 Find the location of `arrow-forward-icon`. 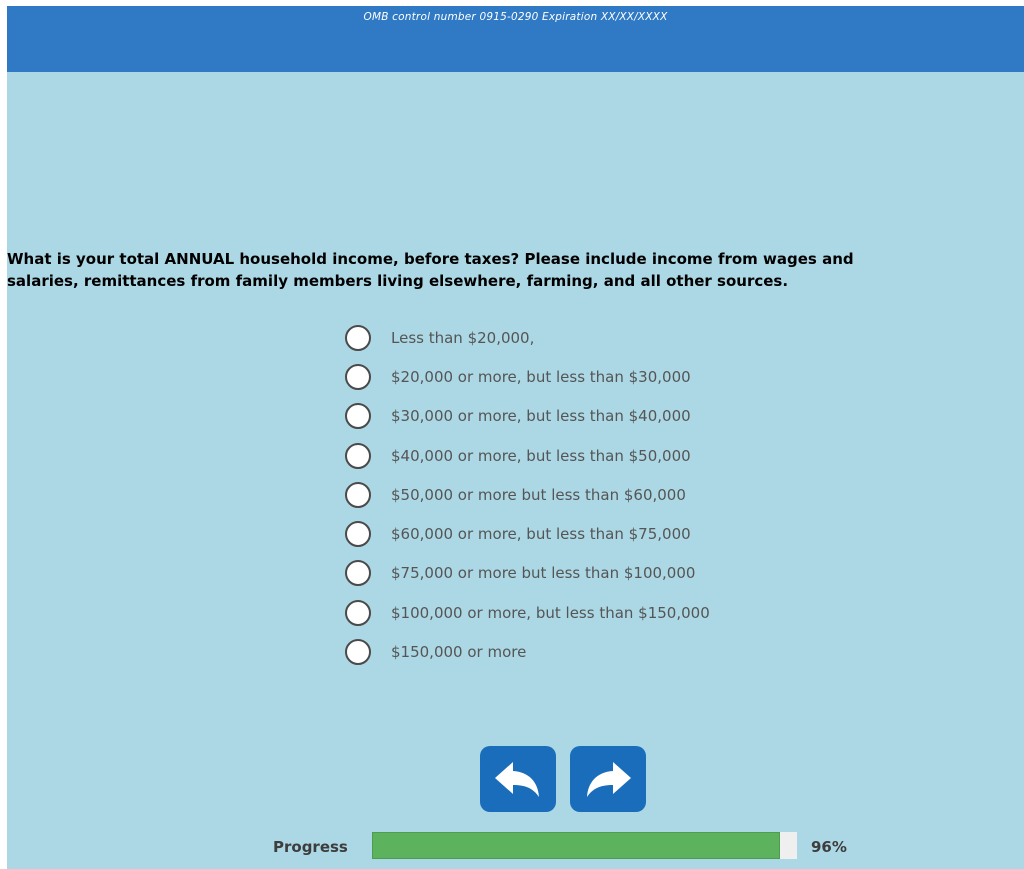

arrow-forward-icon is located at coordinates (609, 779).